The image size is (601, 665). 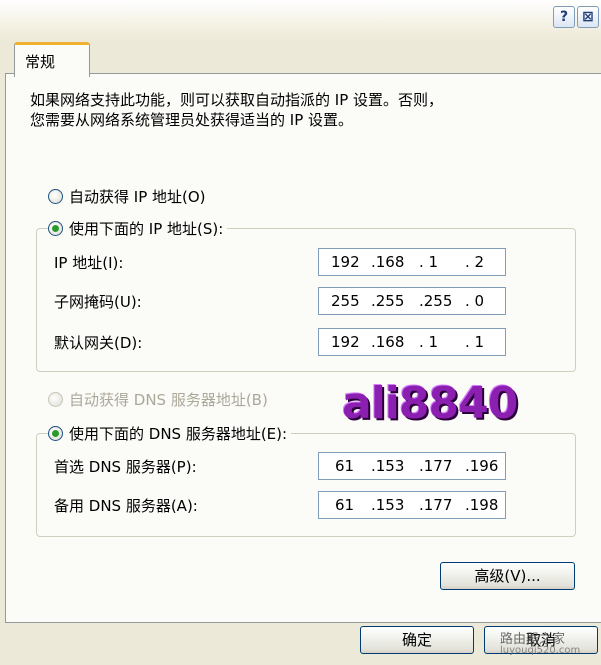 I want to click on subnet-mask-label: 子网掩码(U):, so click(x=98, y=302).